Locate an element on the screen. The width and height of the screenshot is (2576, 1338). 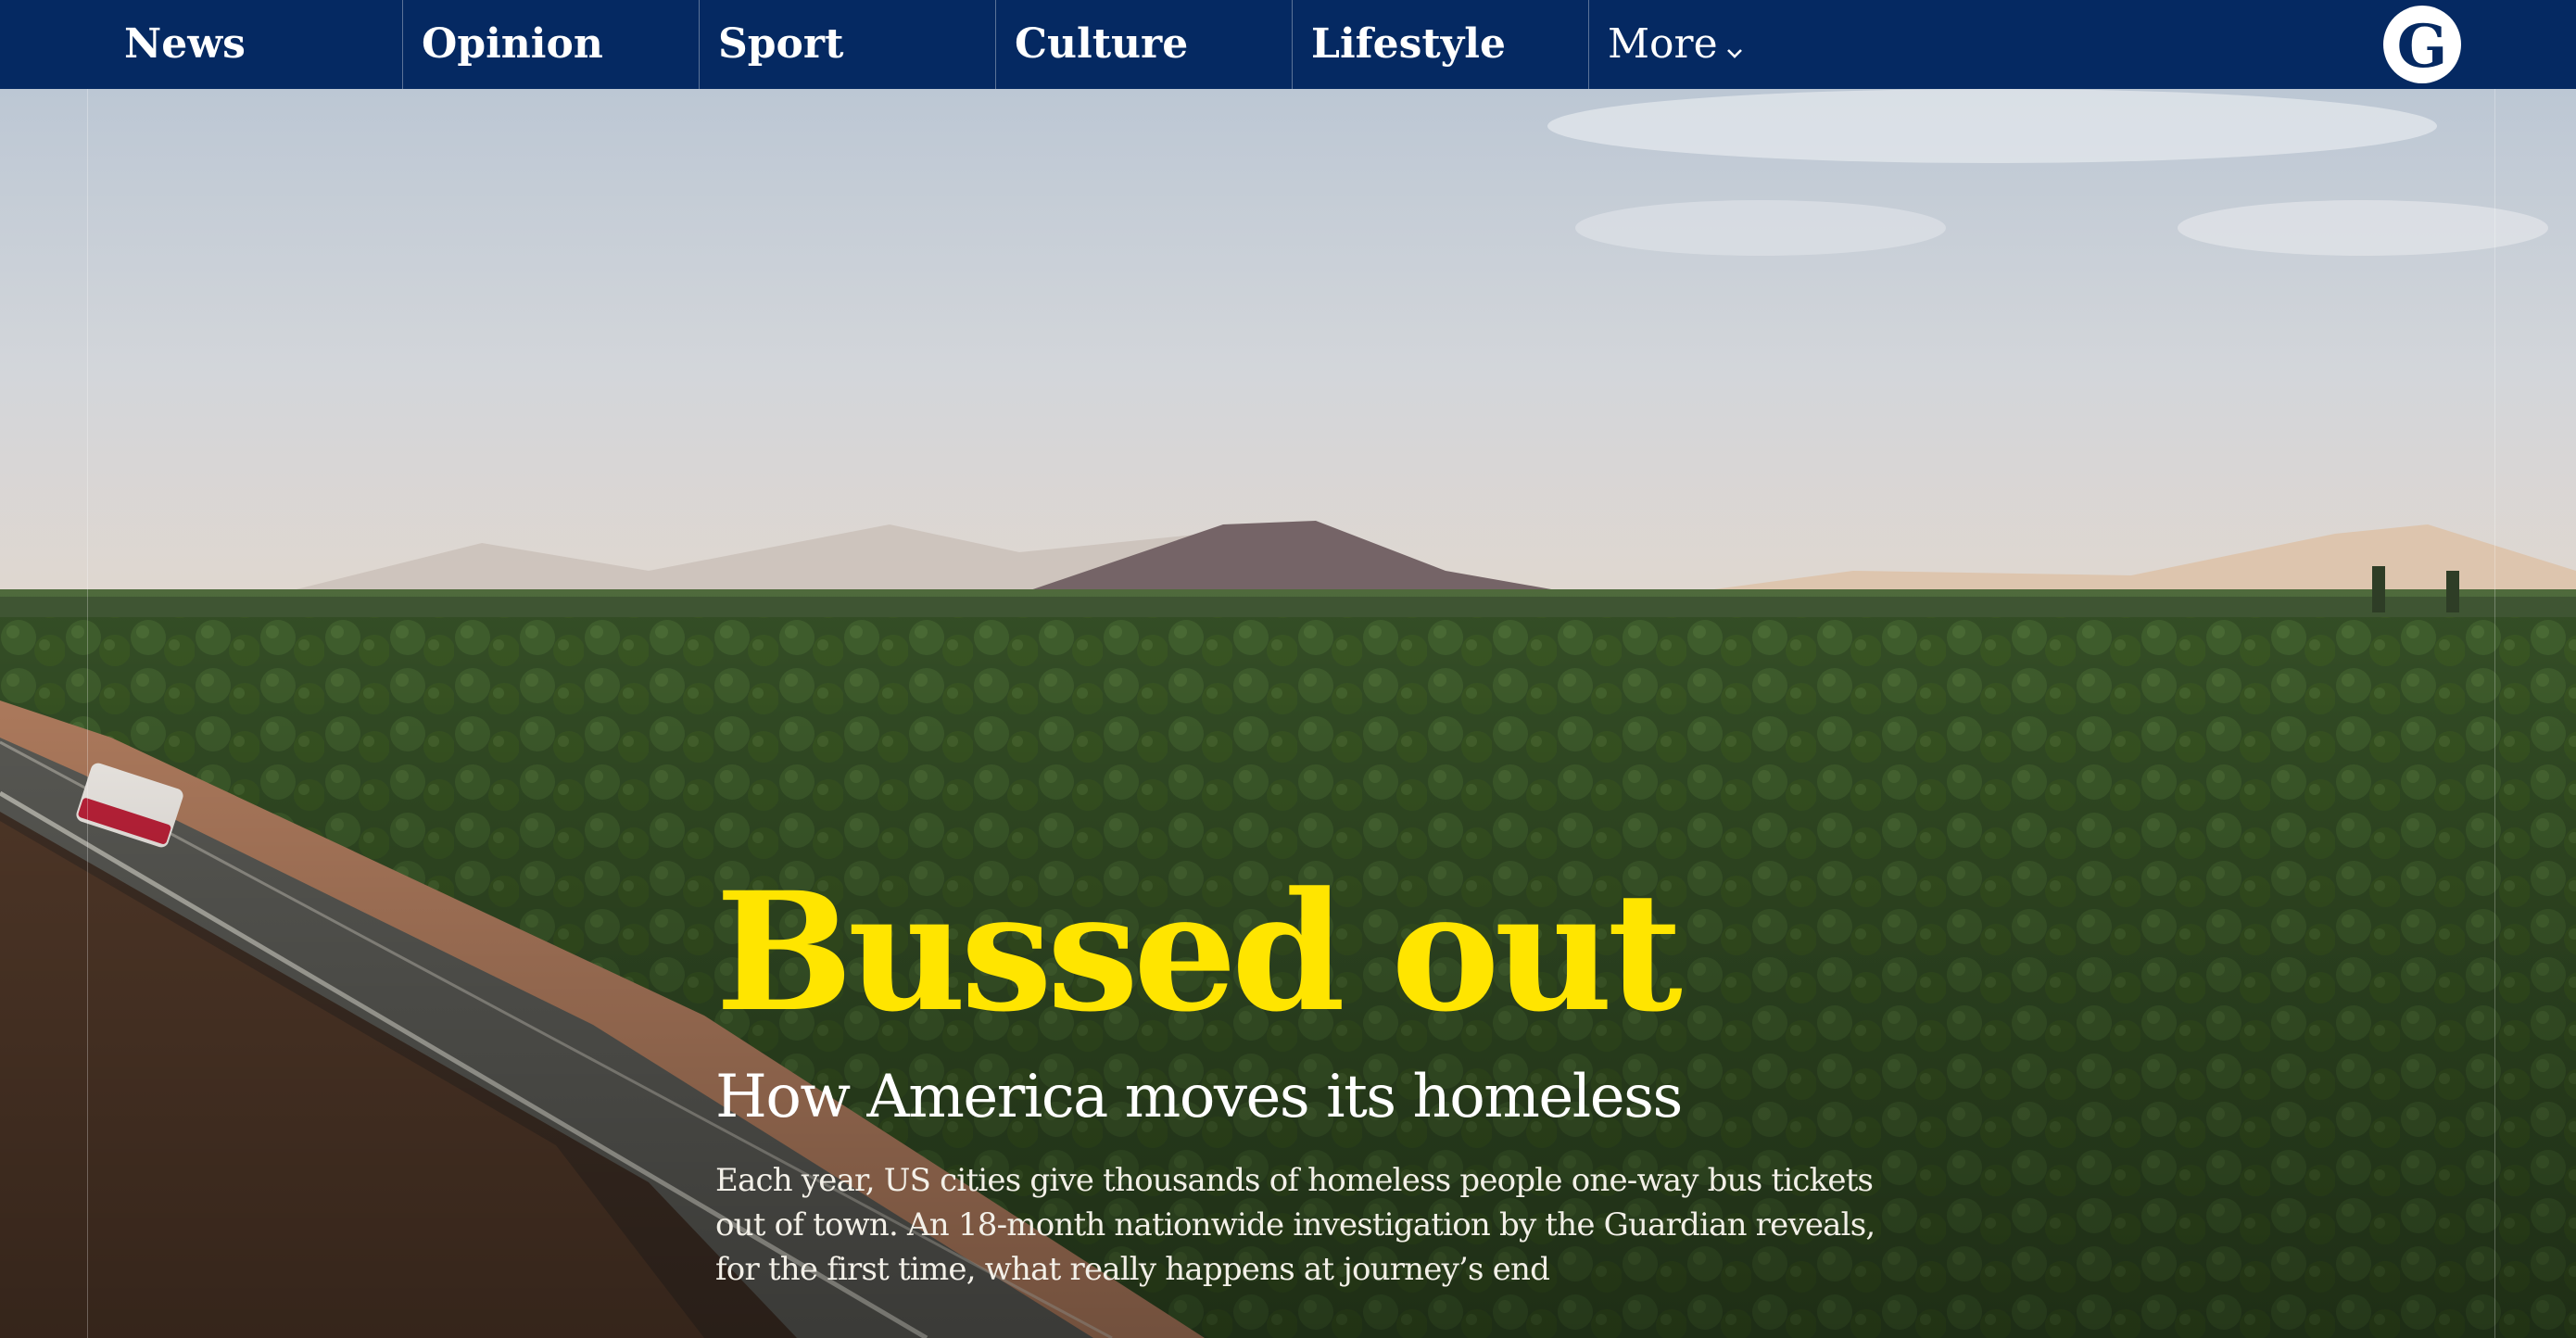
nav-item-lifestyle: Lifestyle is located at coordinates (1440, 44).